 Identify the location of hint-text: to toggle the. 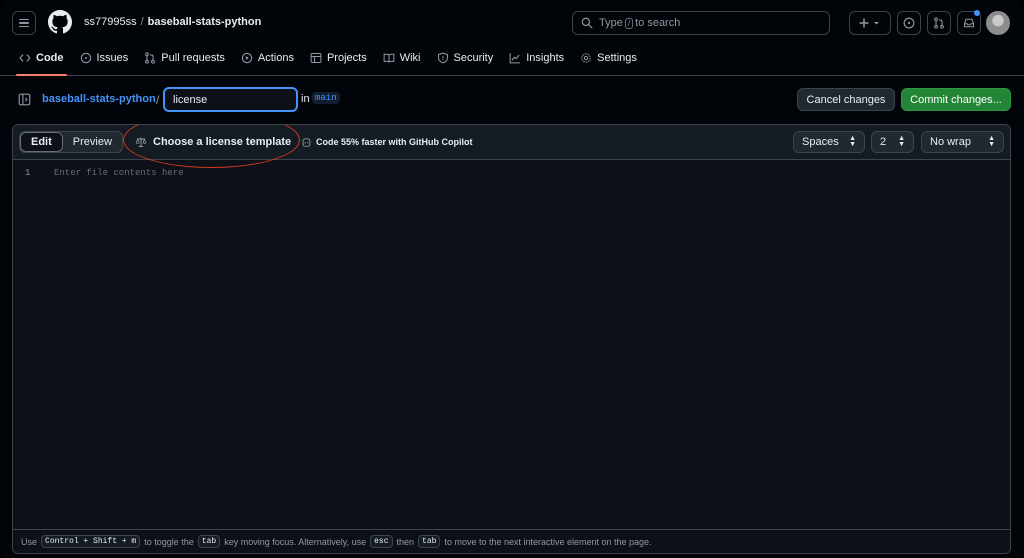
(169, 541).